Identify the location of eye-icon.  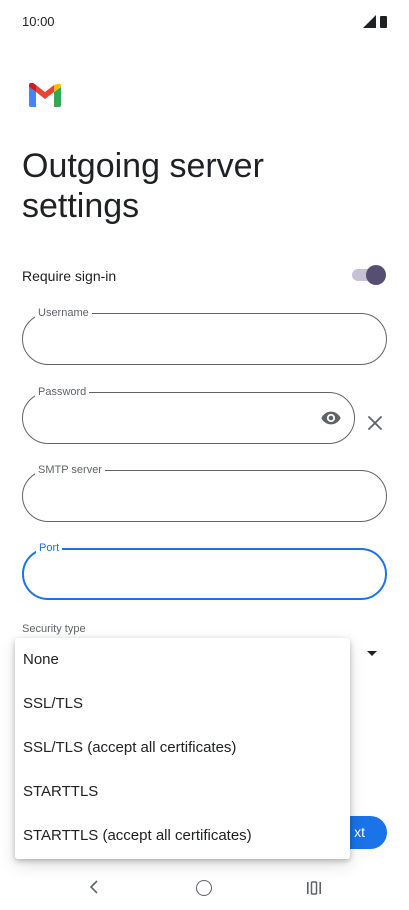
(331, 418).